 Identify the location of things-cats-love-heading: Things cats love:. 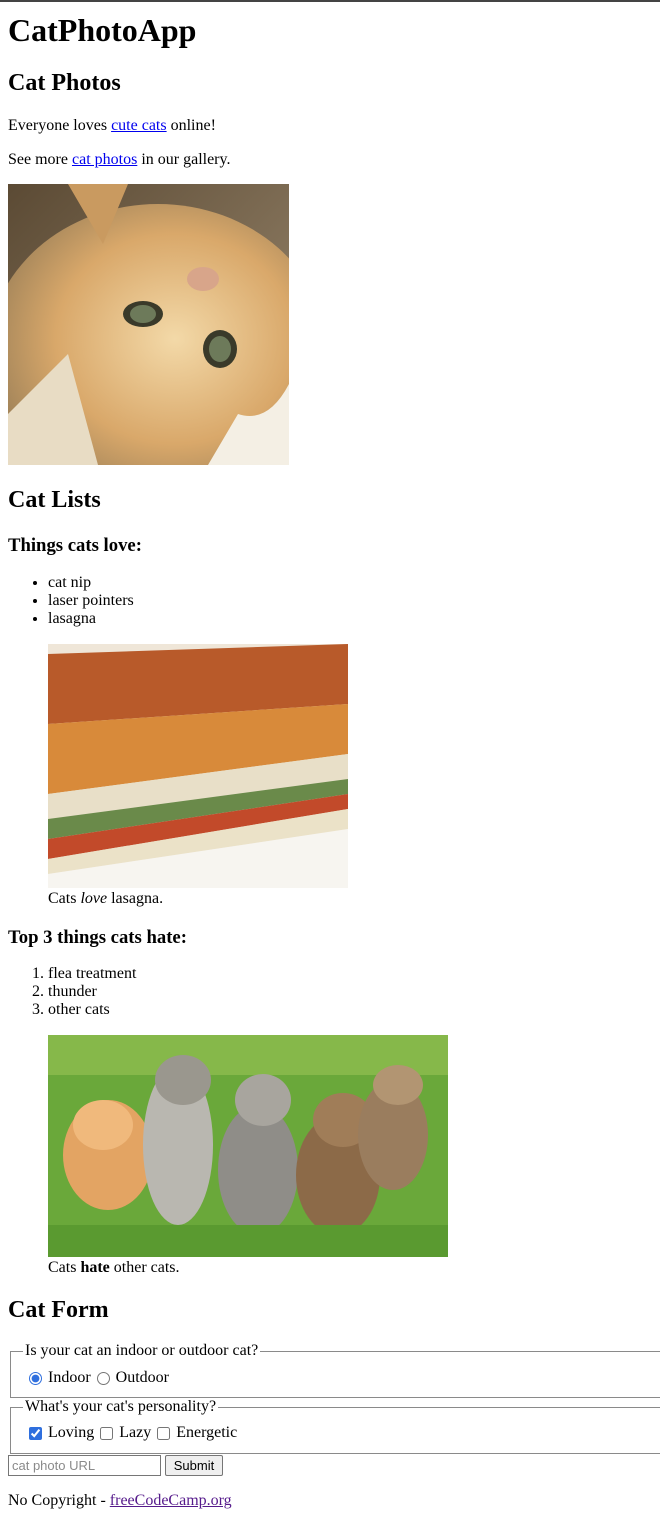
(75, 545).